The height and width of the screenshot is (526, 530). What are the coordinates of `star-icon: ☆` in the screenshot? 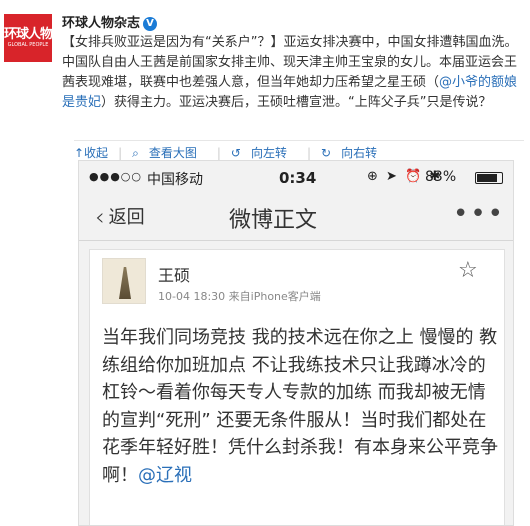 It's located at (468, 270).